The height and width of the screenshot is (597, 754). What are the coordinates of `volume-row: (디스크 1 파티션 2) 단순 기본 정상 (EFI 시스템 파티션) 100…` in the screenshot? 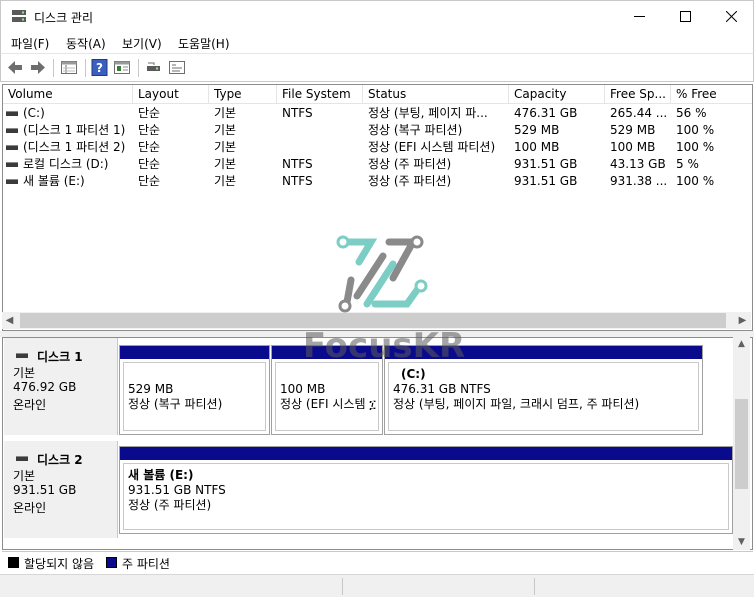 It's located at (377, 147).